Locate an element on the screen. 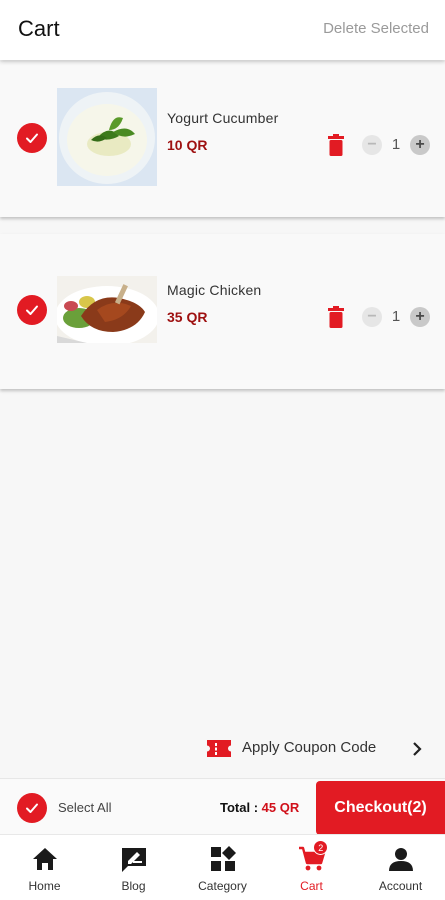 The width and height of the screenshot is (445, 900). product-name: Yogurt Cucumber is located at coordinates (223, 118).